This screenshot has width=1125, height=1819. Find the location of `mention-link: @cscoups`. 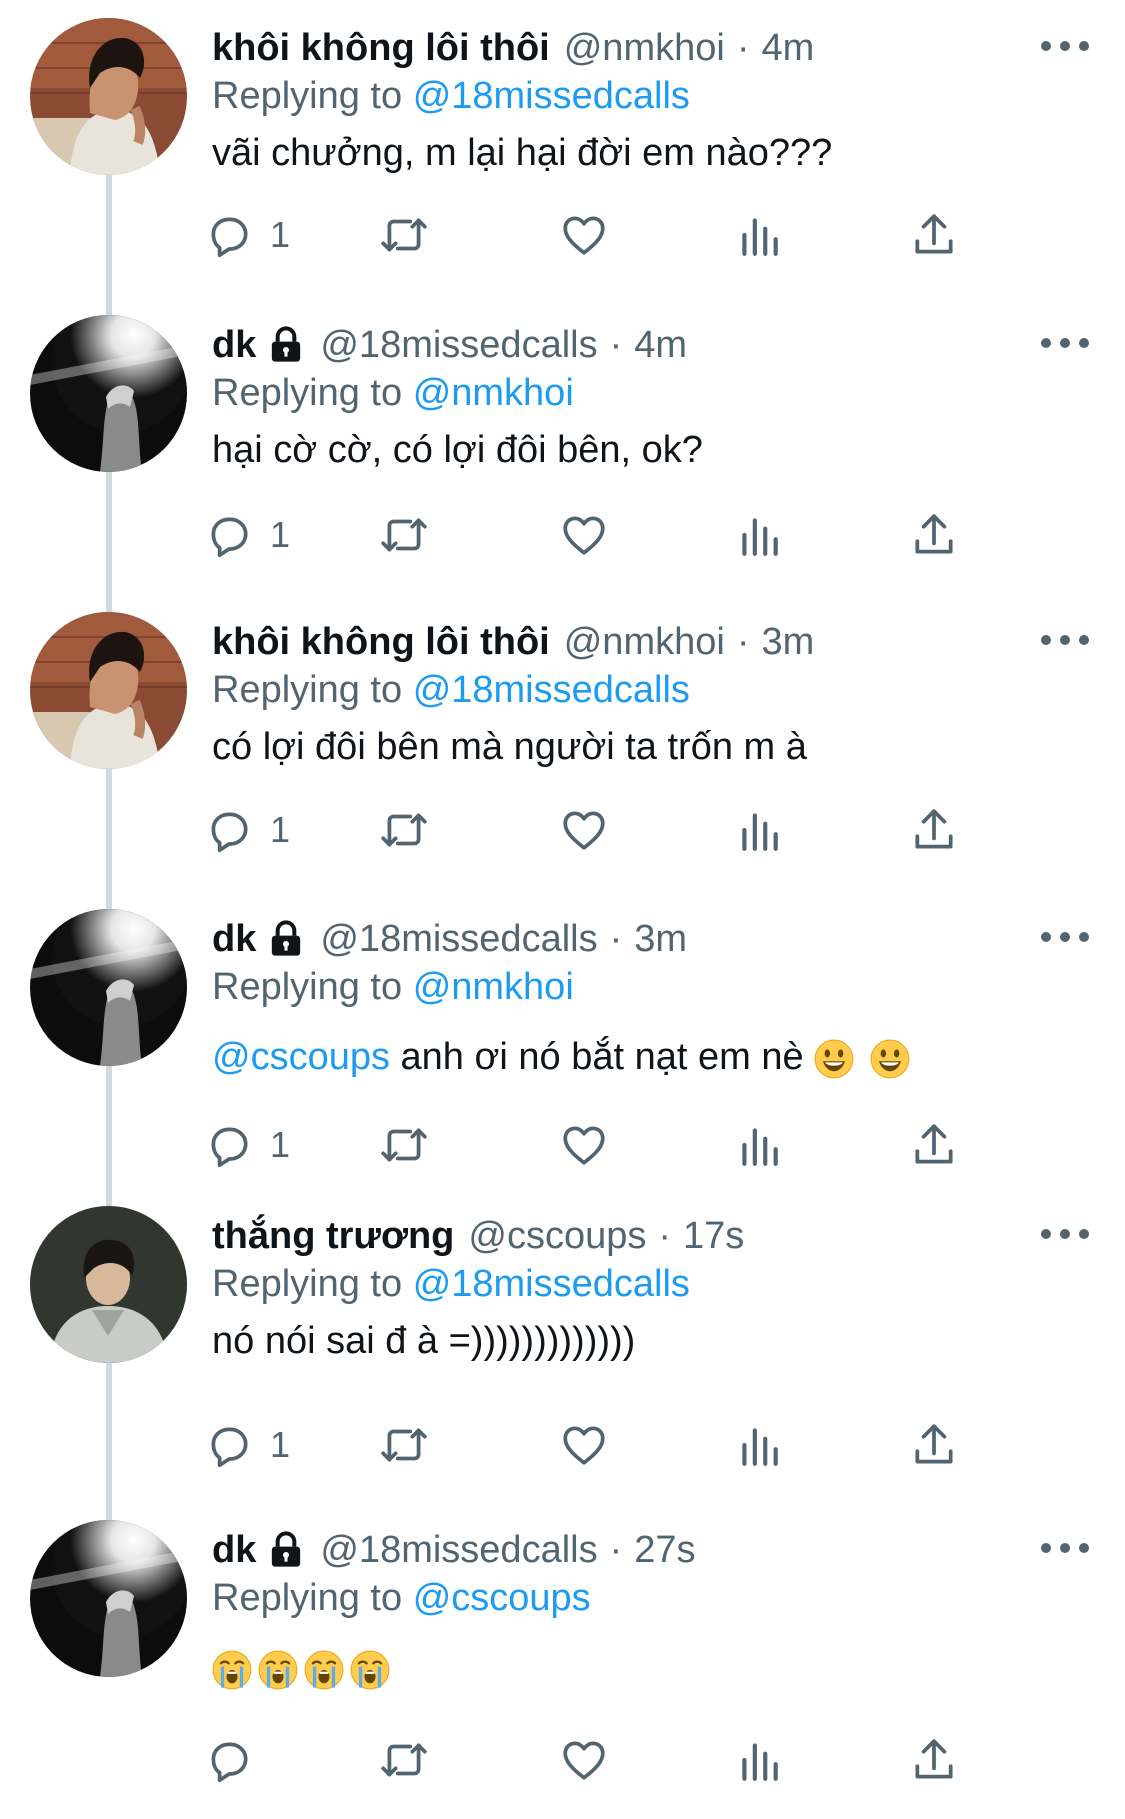

mention-link: @cscoups is located at coordinates (301, 1057).